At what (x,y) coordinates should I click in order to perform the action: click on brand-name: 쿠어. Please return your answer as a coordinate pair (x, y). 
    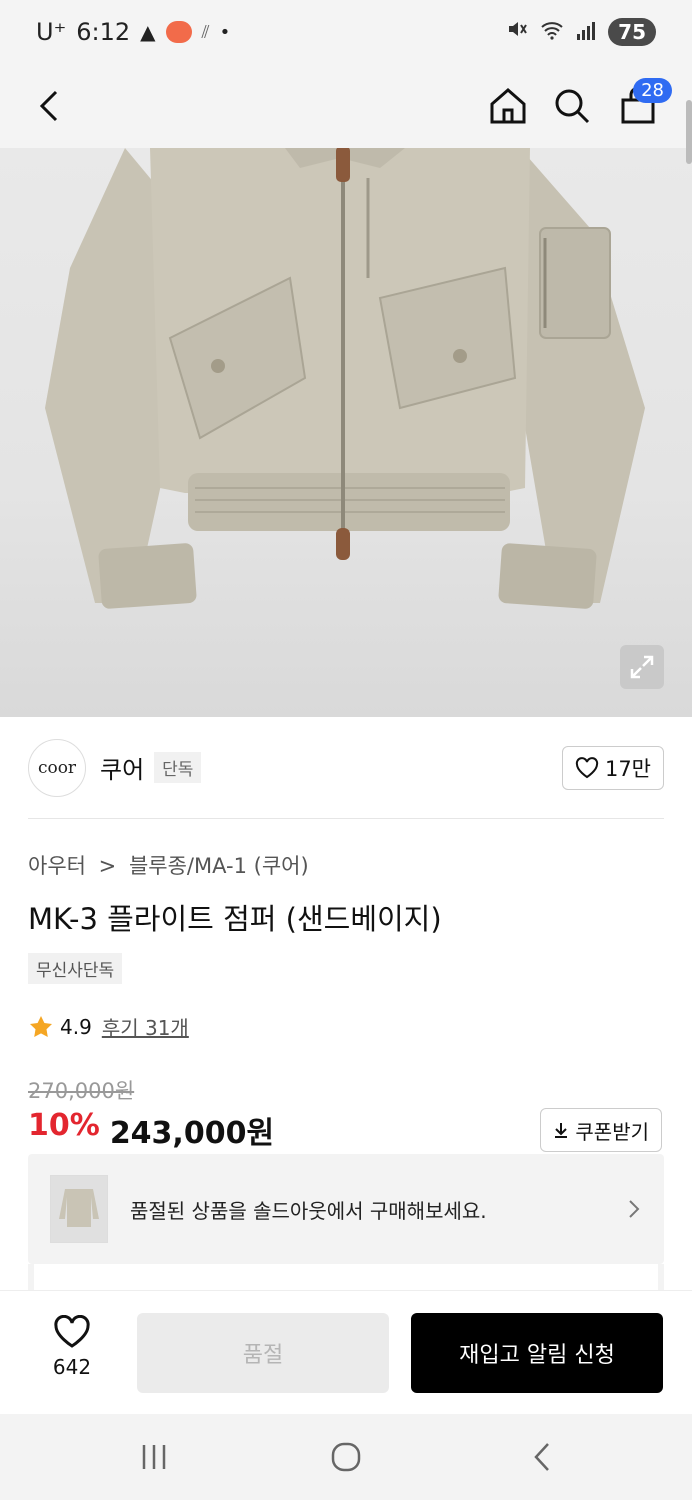
    Looking at the image, I should click on (122, 767).